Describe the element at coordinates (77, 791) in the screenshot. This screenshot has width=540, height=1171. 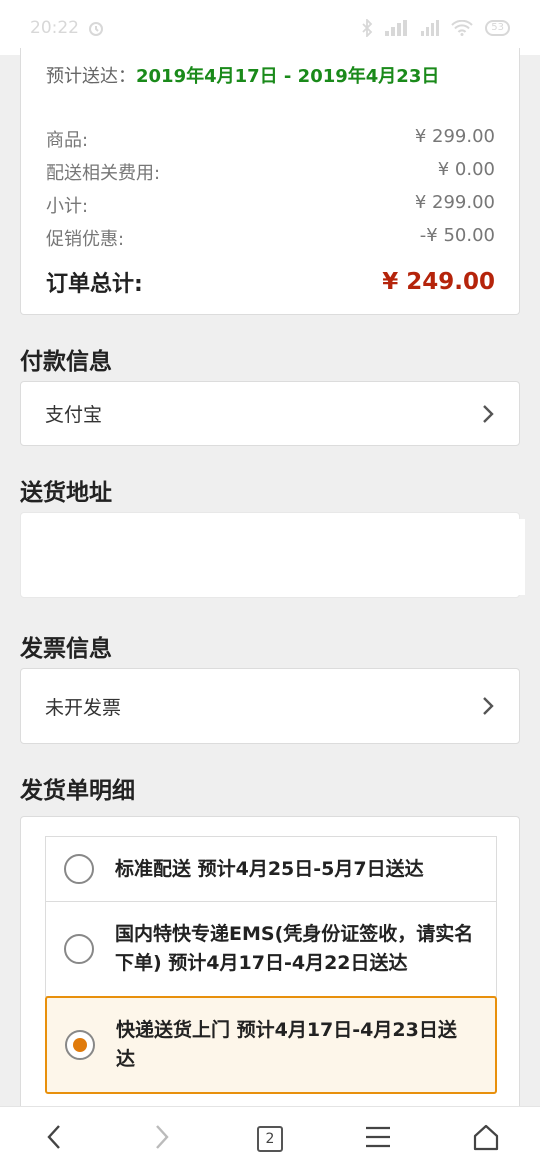
I see `shipping-section-title: 发货单明细` at that location.